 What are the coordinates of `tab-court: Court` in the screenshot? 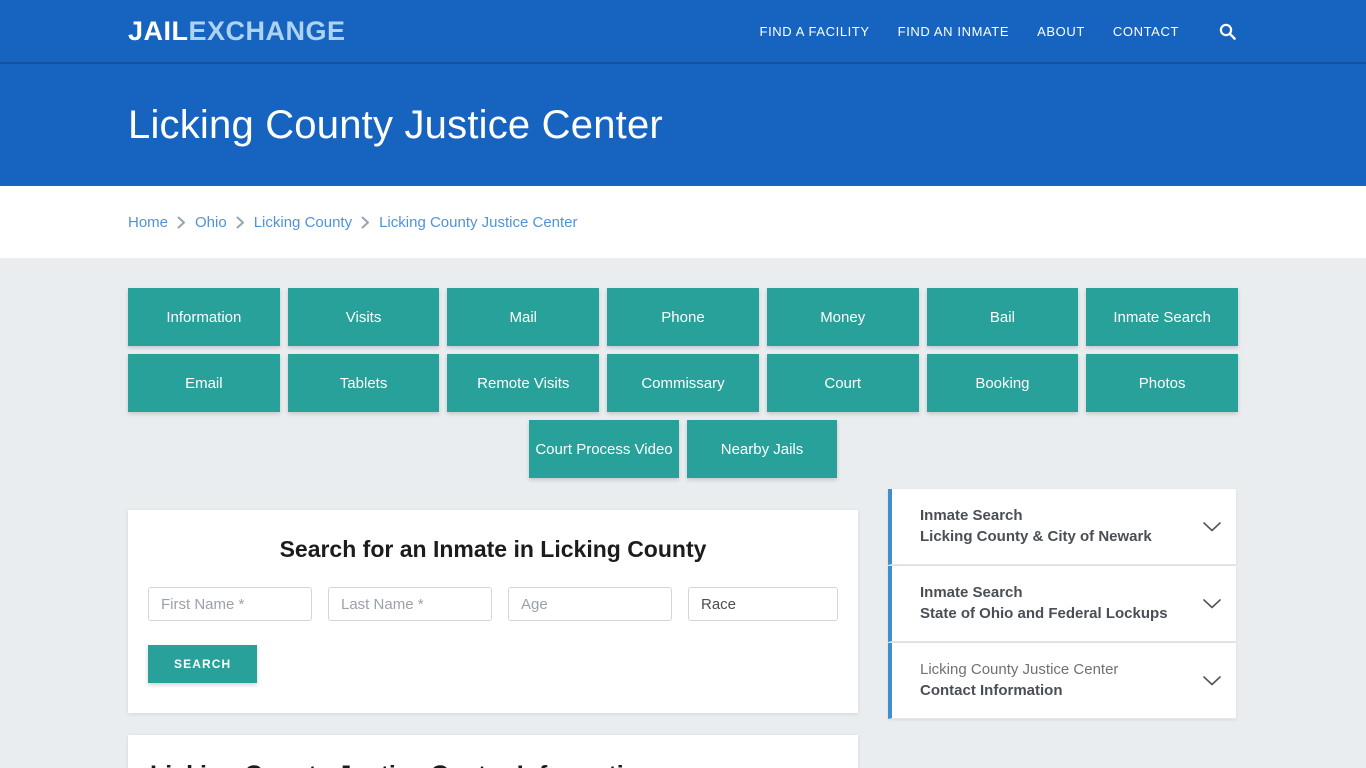 It's located at (842, 383).